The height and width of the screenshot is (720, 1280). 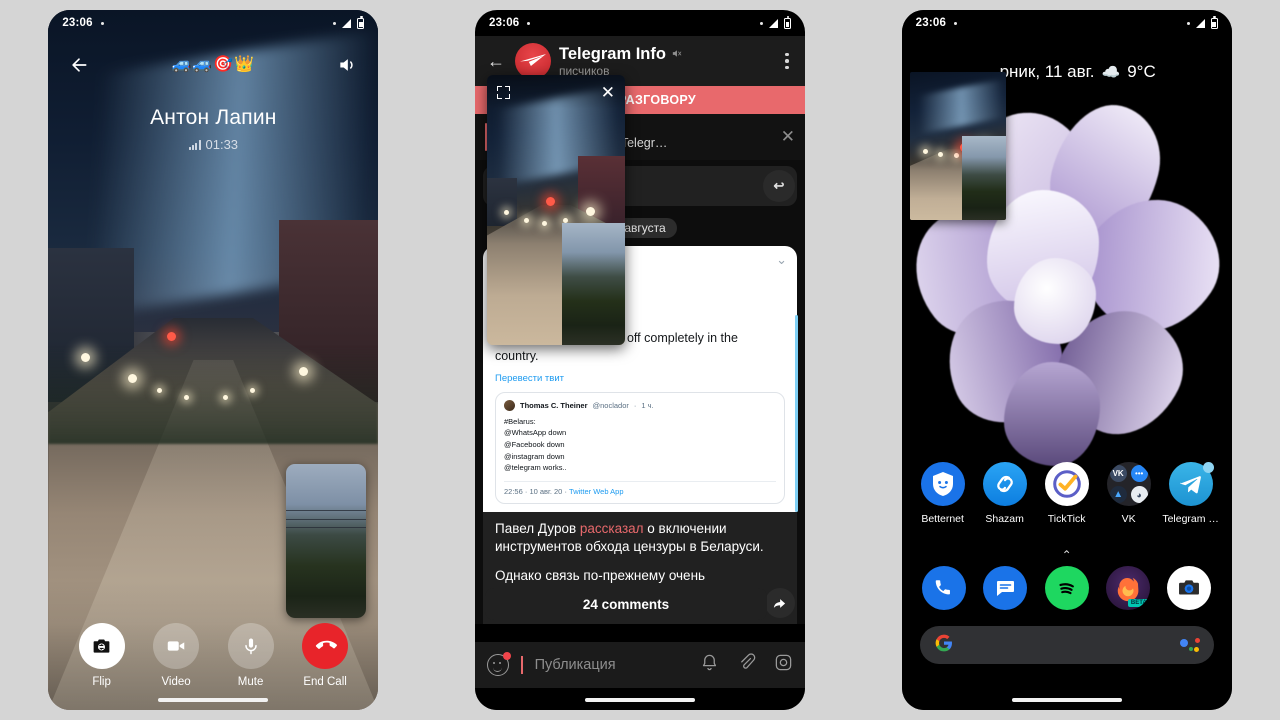 I want to click on flip-camera-label: Flip, so click(x=101, y=682).